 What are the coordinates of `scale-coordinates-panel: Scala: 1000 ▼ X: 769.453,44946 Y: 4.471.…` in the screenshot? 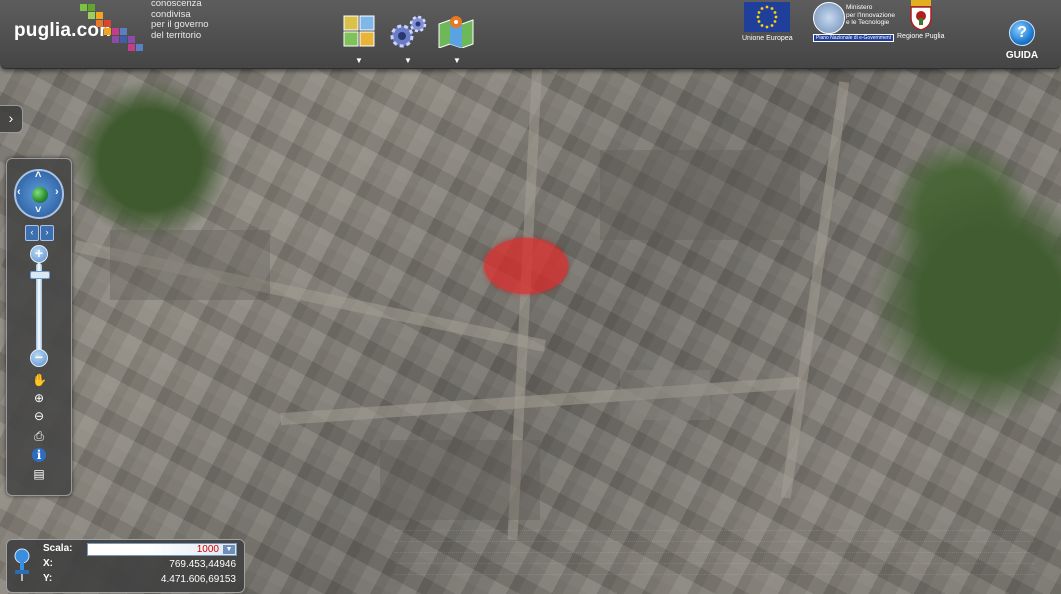 It's located at (125, 566).